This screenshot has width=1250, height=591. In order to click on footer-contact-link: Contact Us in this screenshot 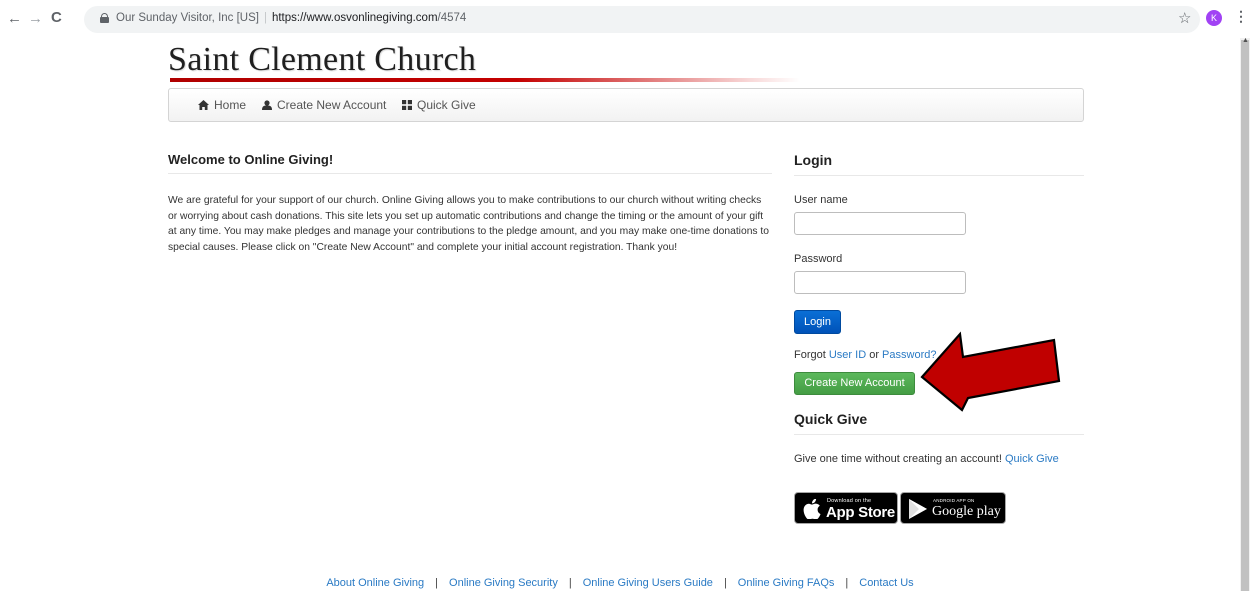, I will do `click(886, 583)`.